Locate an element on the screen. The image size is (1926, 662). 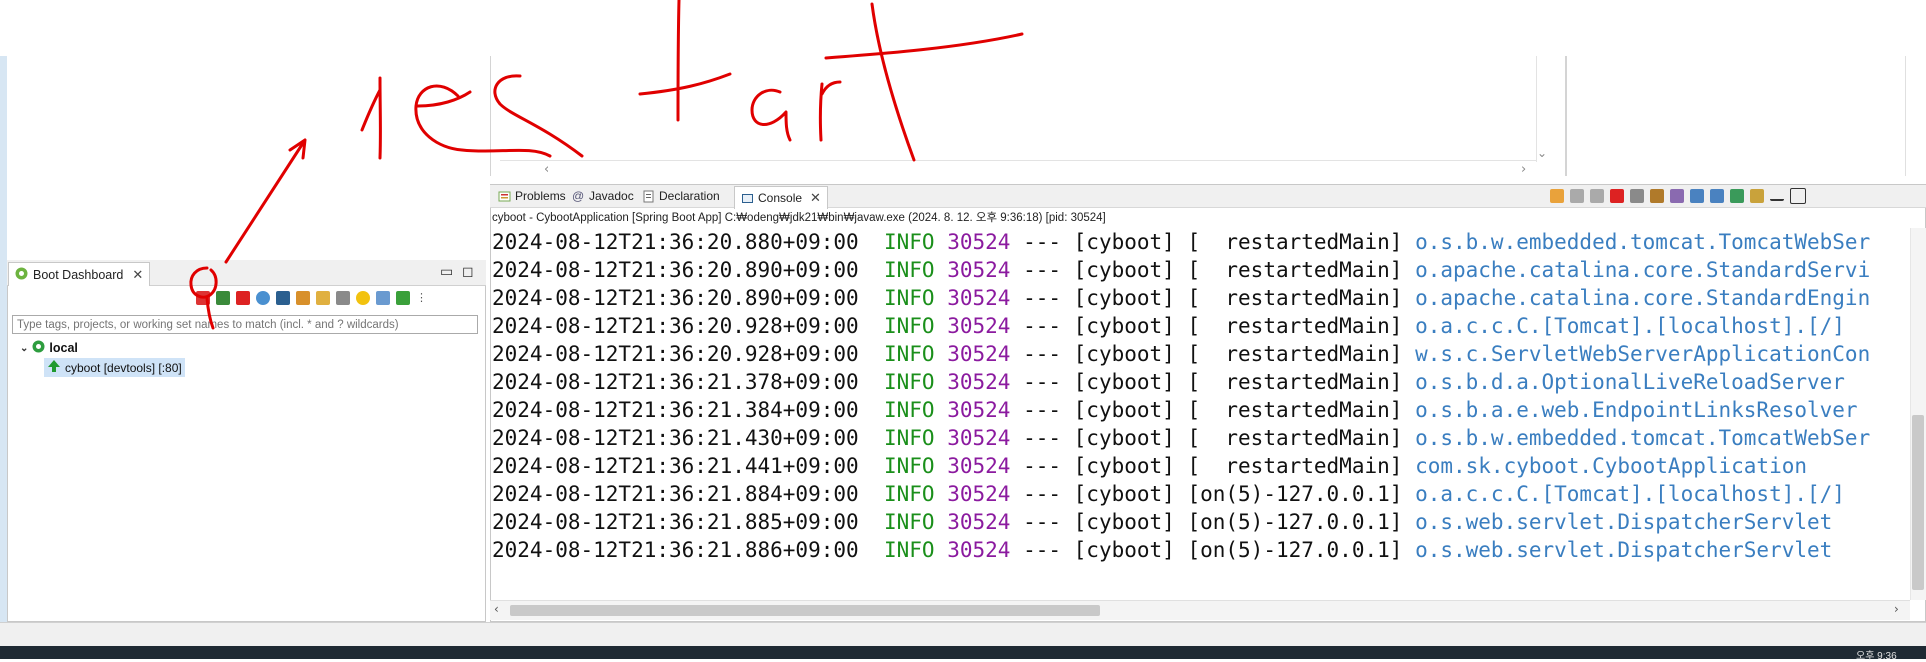
chevron-down-icon: ⌄ is located at coordinates (1542, 153).